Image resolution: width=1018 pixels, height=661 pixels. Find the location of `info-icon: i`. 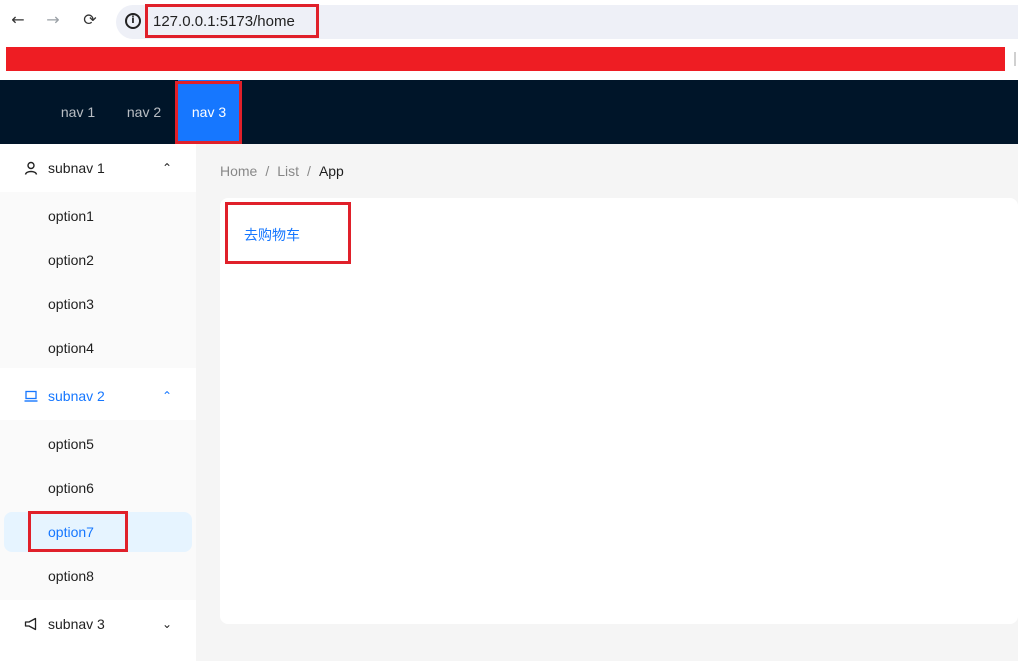

info-icon: i is located at coordinates (133, 21).